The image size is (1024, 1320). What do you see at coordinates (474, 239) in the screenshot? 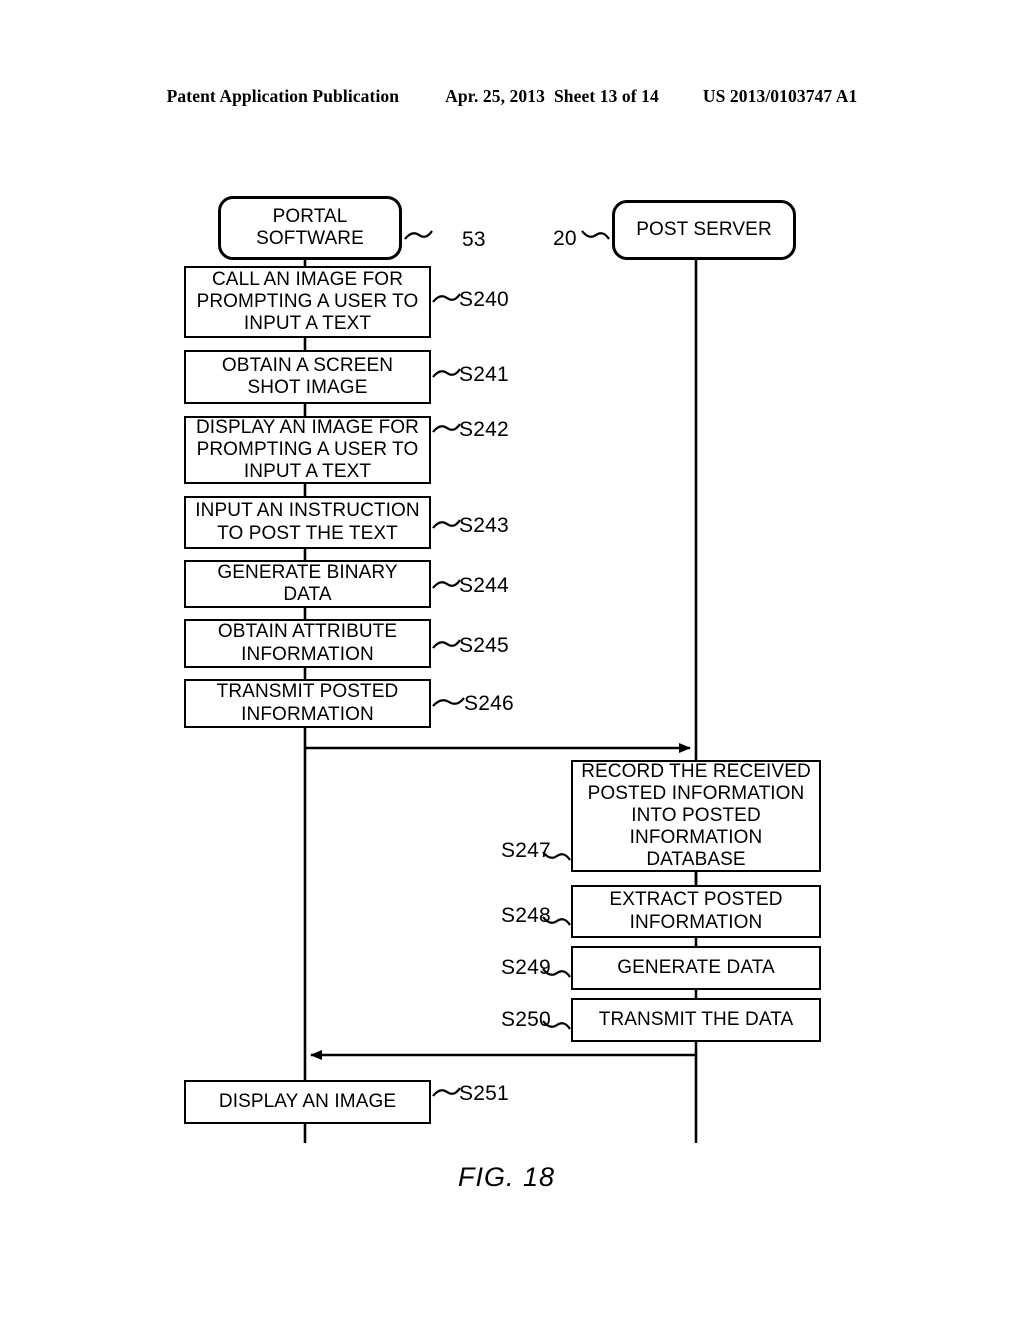
I see `ref-label-53: 53` at bounding box center [474, 239].